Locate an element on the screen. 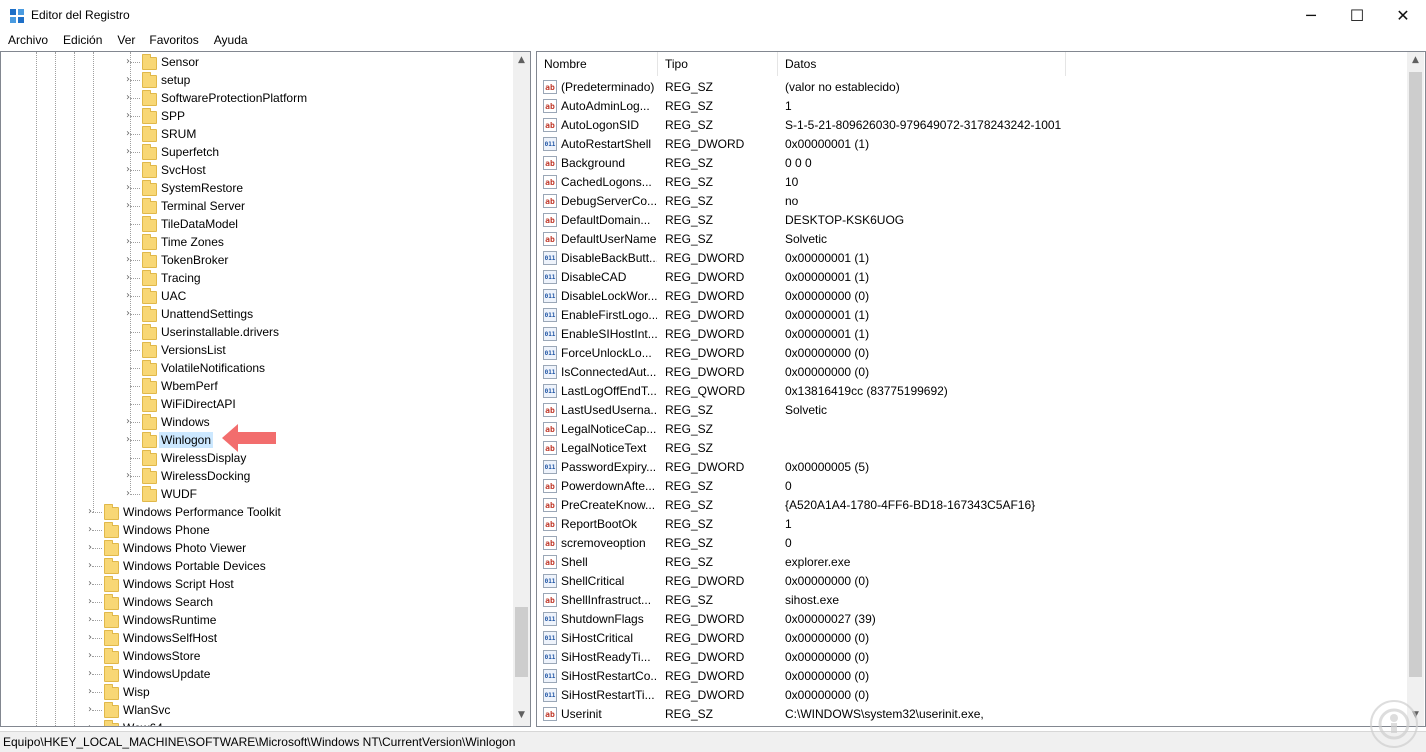 The width and height of the screenshot is (1426, 752). tree-item-label: WindowsRuntime is located at coordinates (169, 620).